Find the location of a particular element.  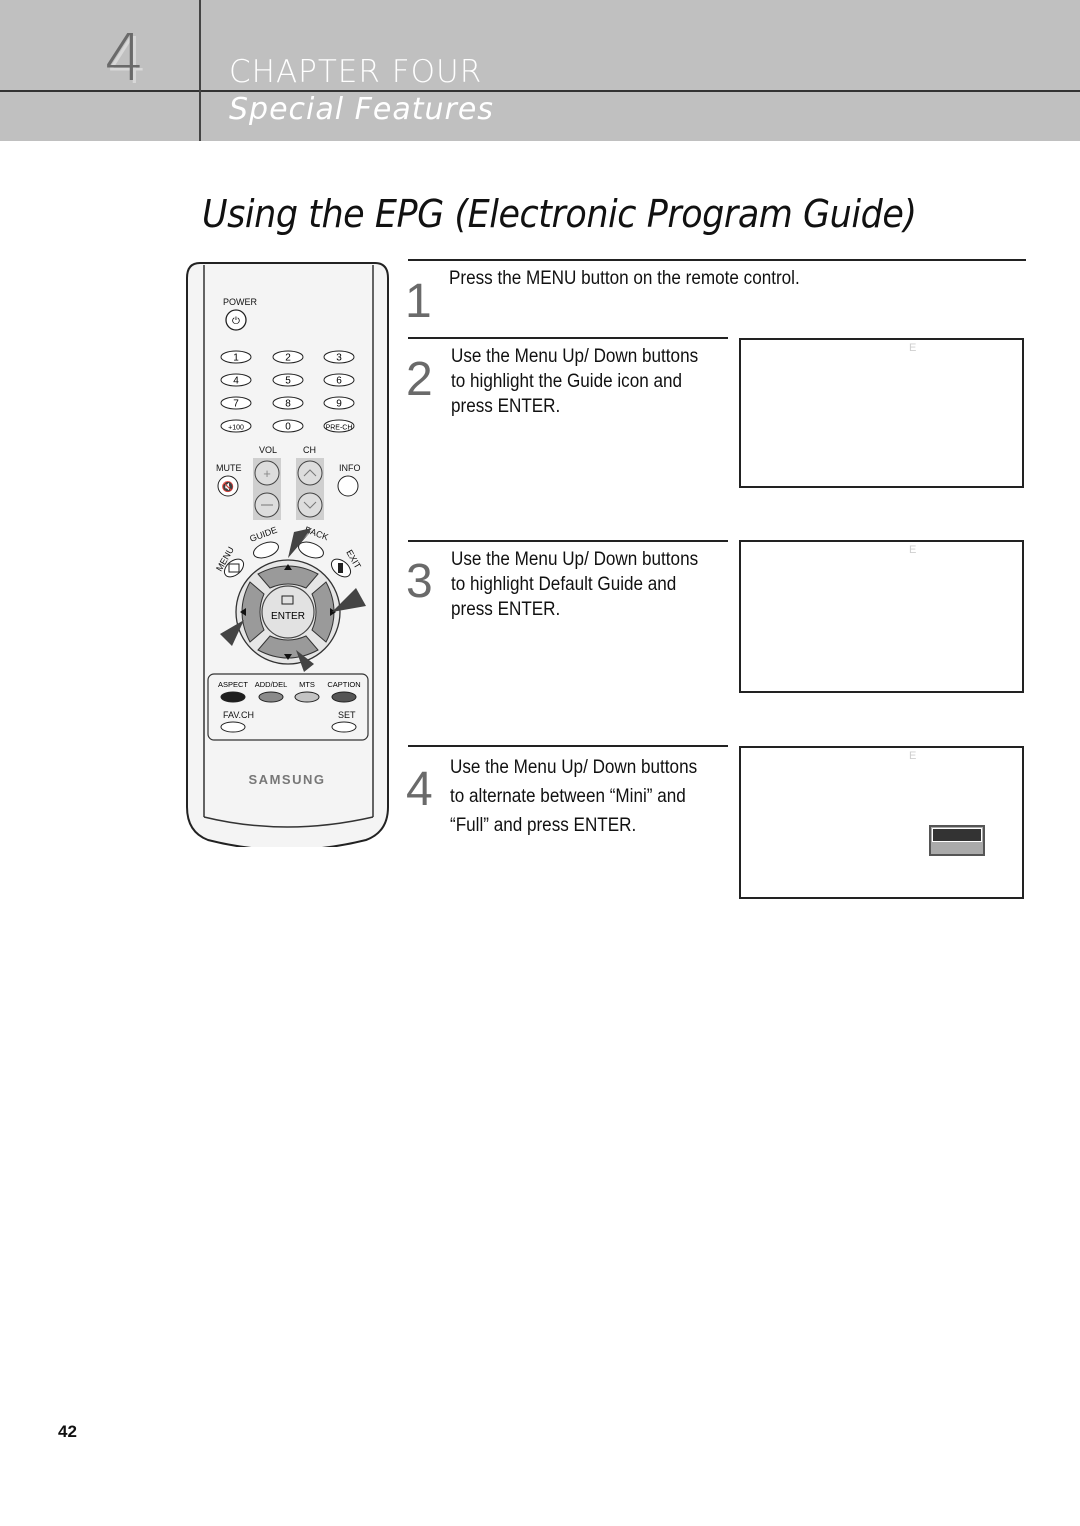

ch-label: CH is located at coordinates (309, 450).